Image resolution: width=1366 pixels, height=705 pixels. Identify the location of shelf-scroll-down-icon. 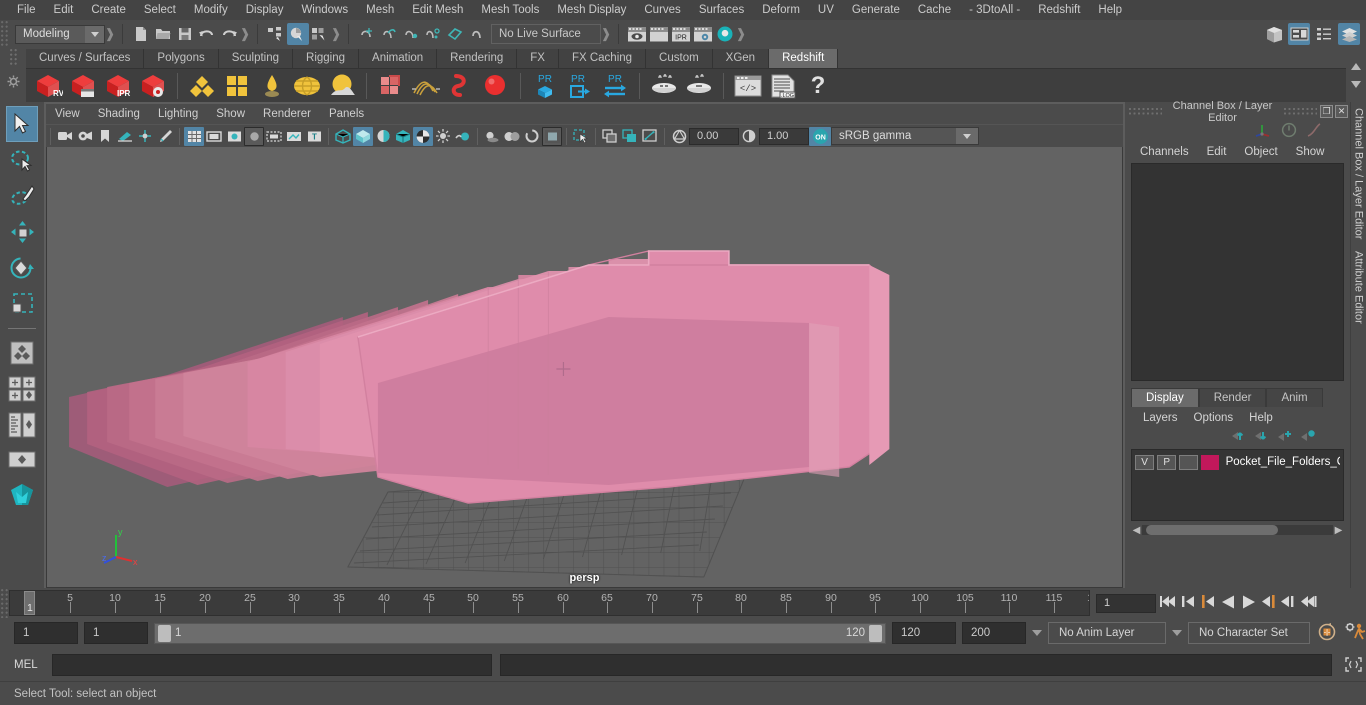
(1356, 84).